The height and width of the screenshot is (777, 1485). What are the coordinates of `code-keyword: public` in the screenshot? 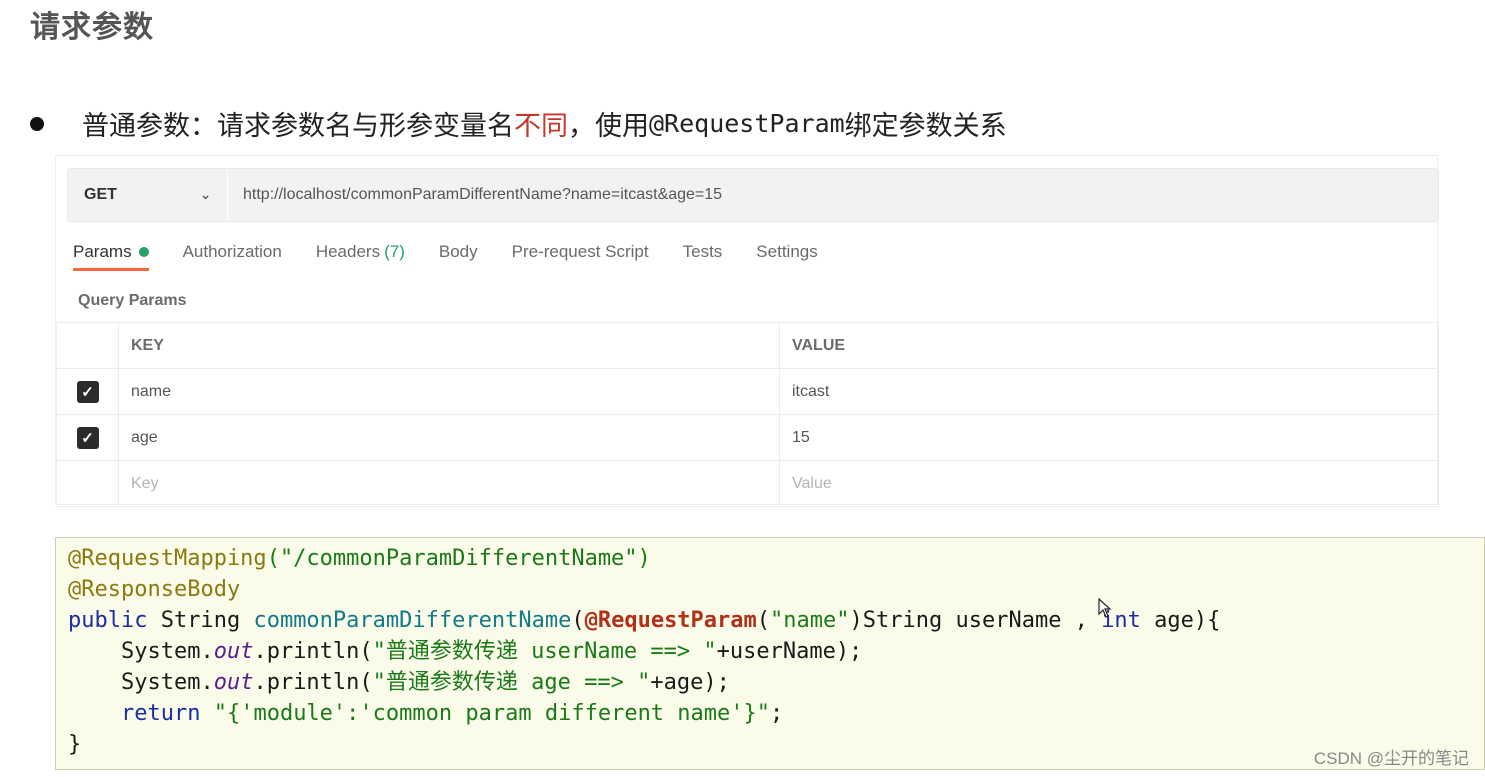 It's located at (108, 620).